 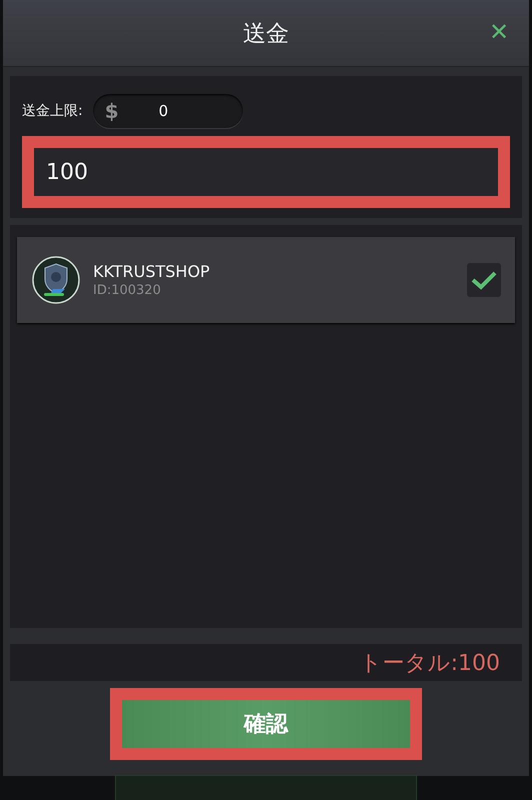 I want to click on close-button: ✕, so click(x=499, y=32).